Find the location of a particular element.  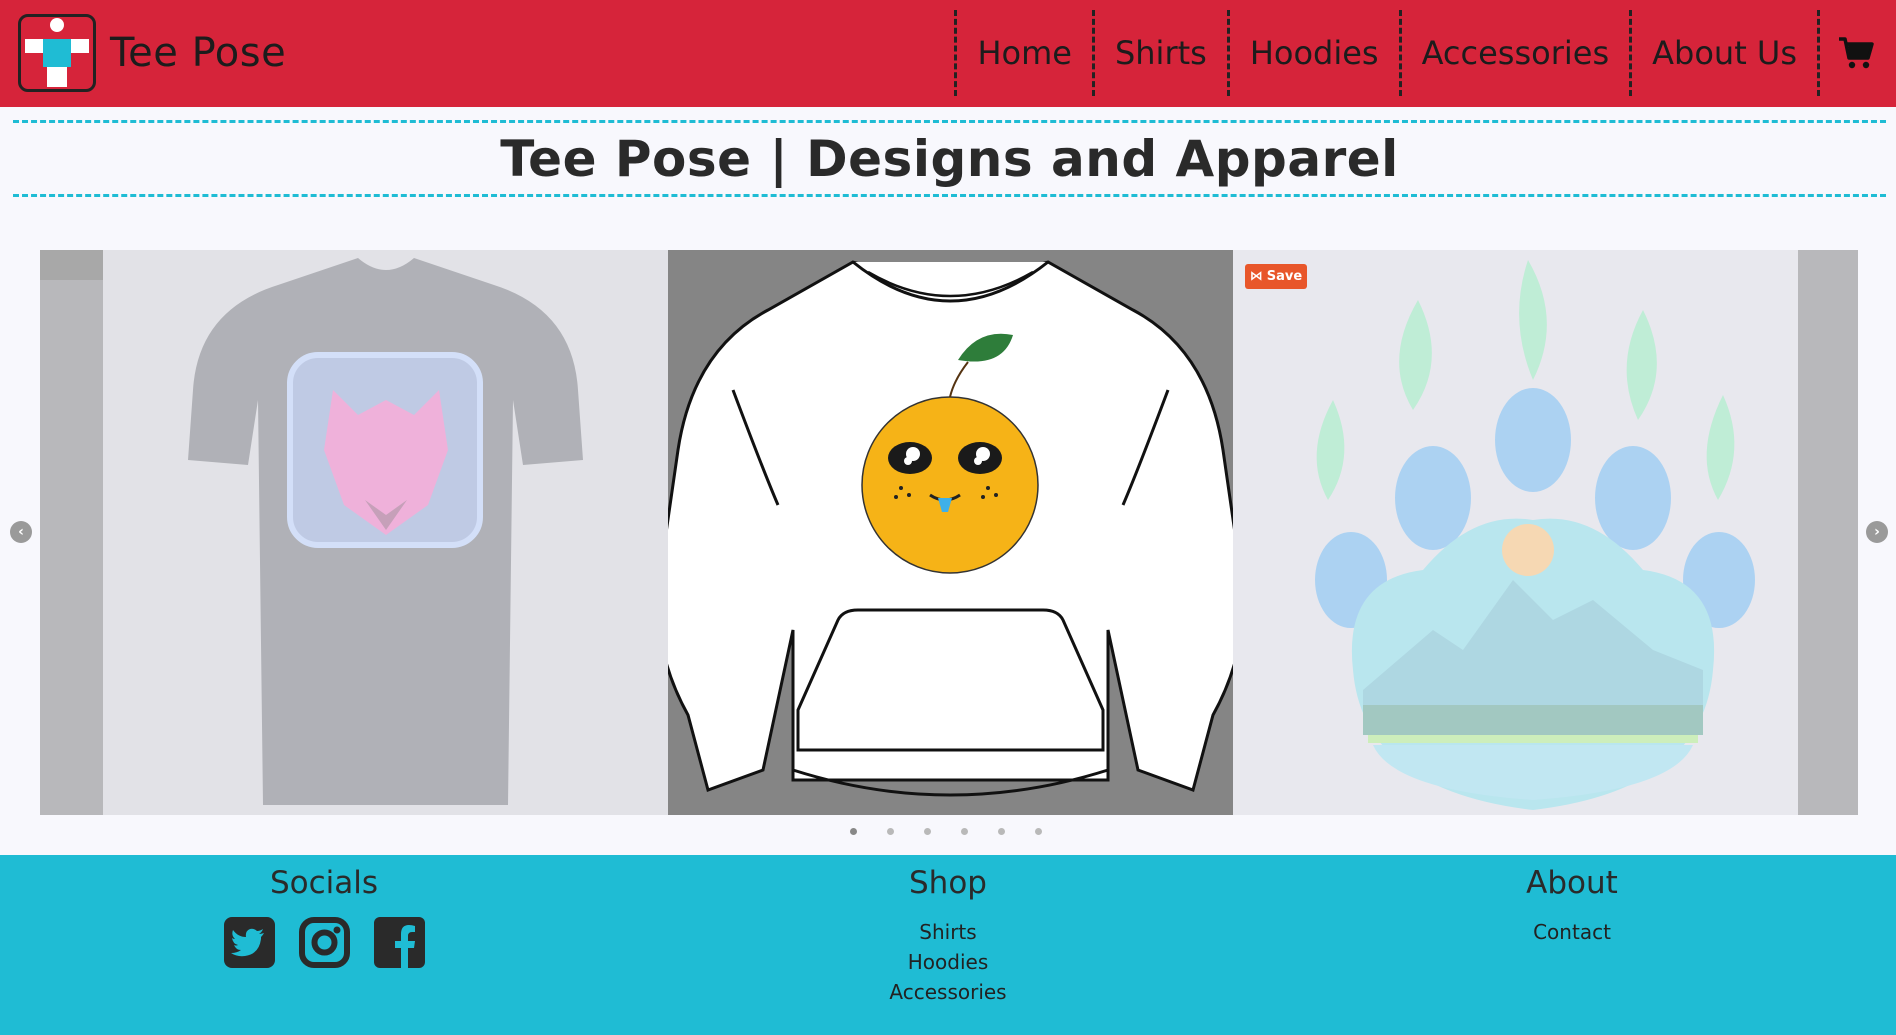

footer-socials: Socials is located at coordinates (324, 916).